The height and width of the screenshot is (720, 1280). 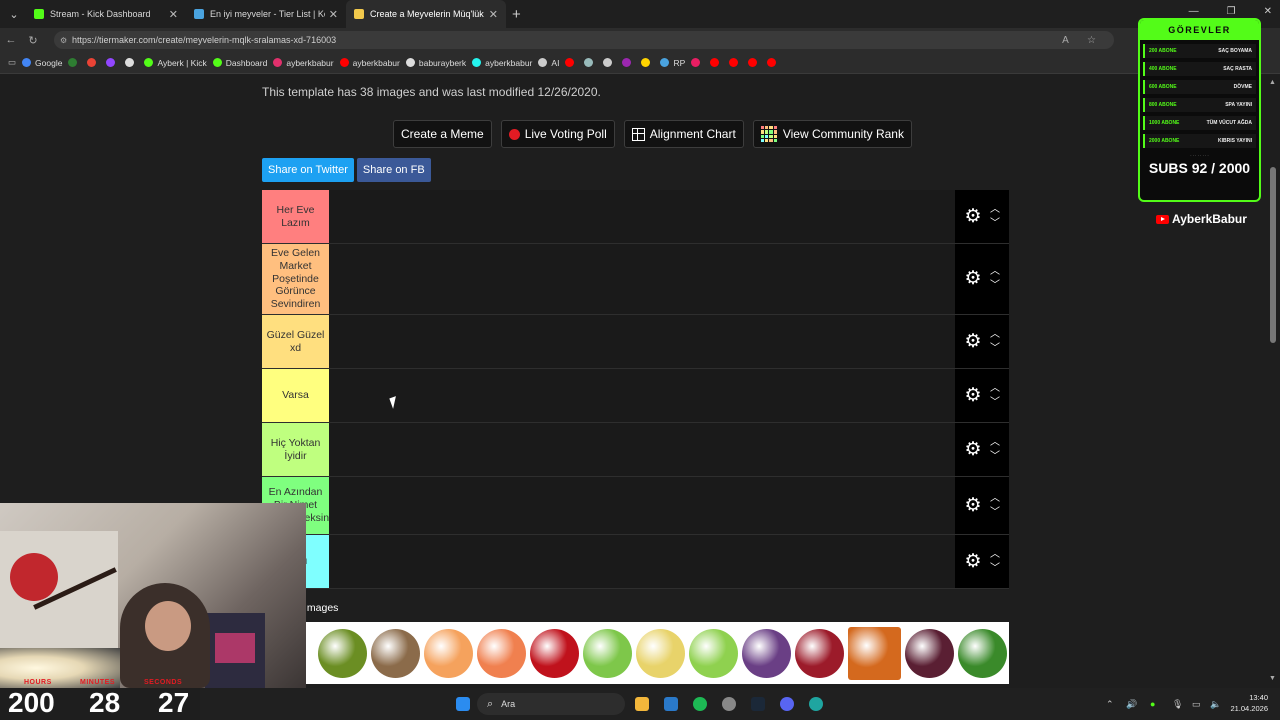 What do you see at coordinates (63, 40) in the screenshot?
I see `site-info-icon: ⚙` at bounding box center [63, 40].